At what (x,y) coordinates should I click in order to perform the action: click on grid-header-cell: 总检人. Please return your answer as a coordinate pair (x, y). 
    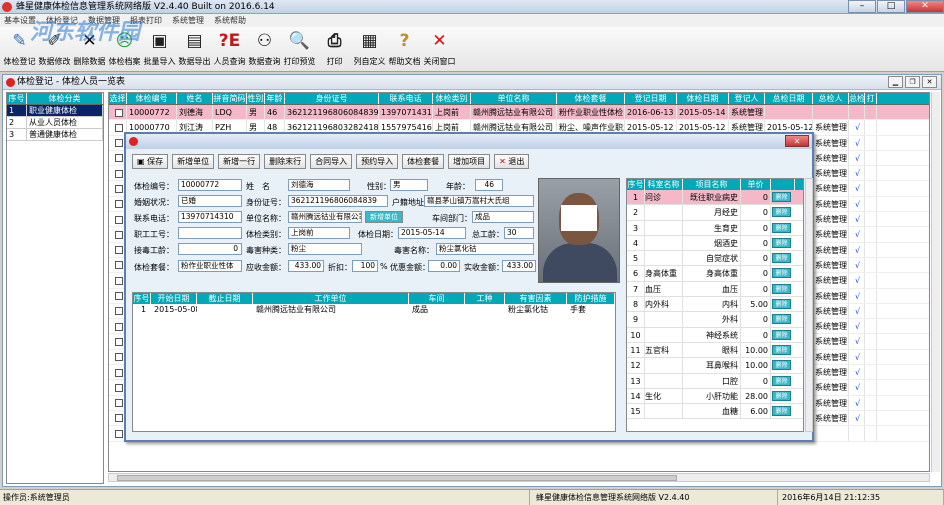
    Looking at the image, I should click on (831, 98).